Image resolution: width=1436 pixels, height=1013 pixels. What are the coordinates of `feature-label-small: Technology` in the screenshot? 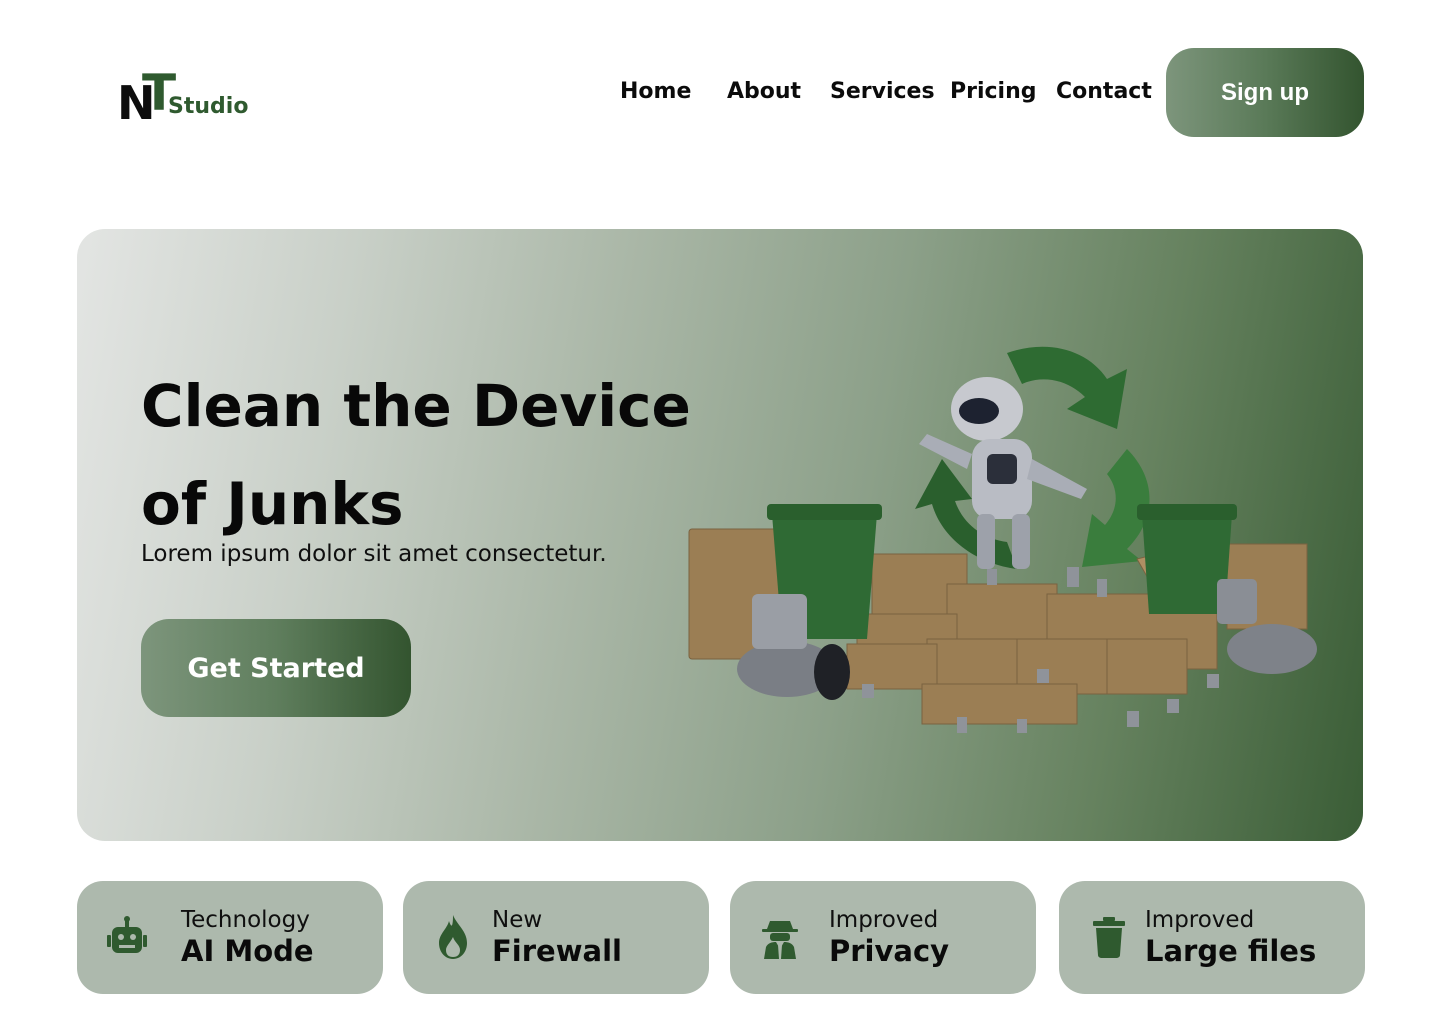 It's located at (245, 920).